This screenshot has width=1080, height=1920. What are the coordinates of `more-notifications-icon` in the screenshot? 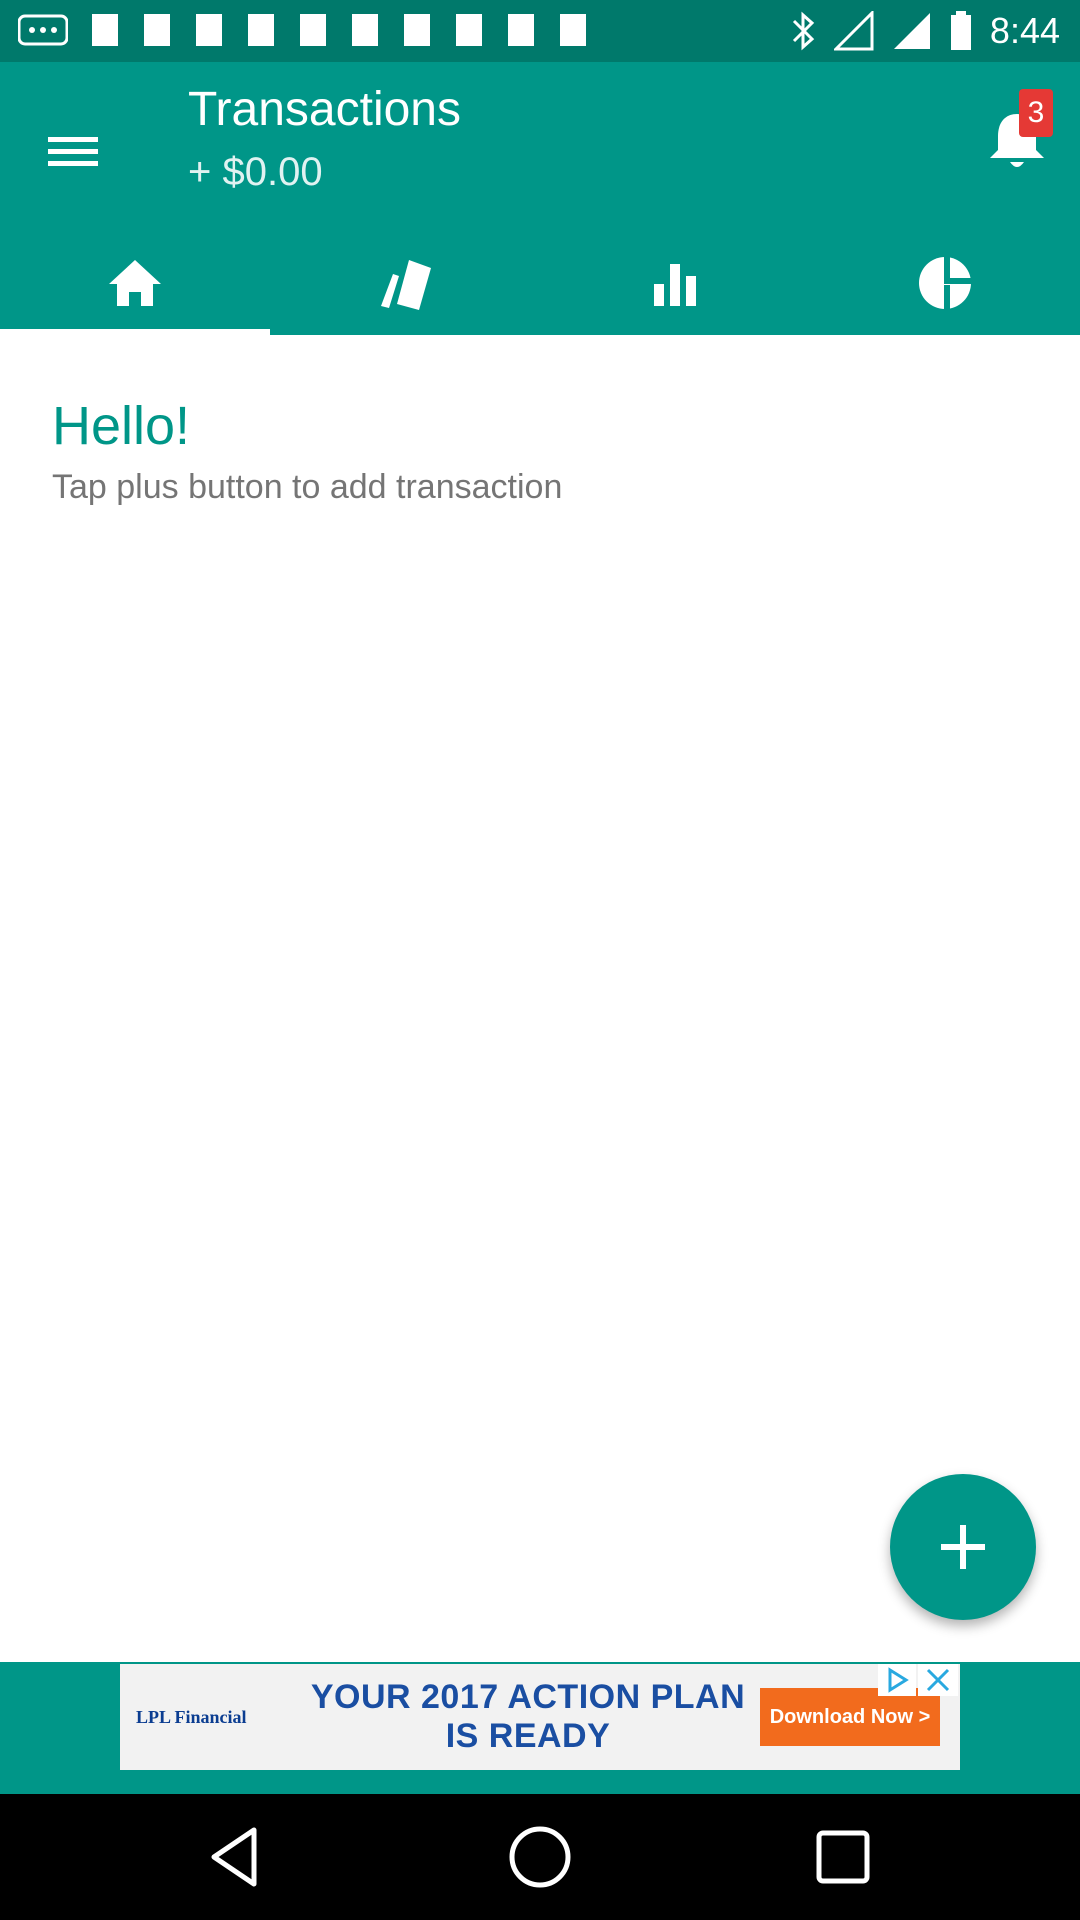 It's located at (43, 30).